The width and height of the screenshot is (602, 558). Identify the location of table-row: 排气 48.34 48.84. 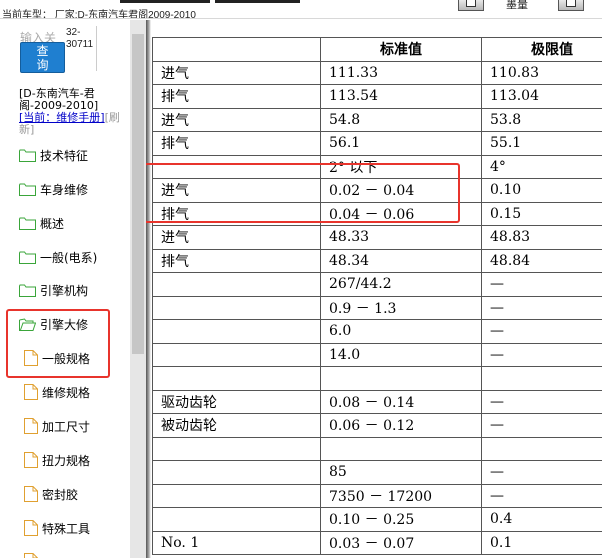
(377, 260).